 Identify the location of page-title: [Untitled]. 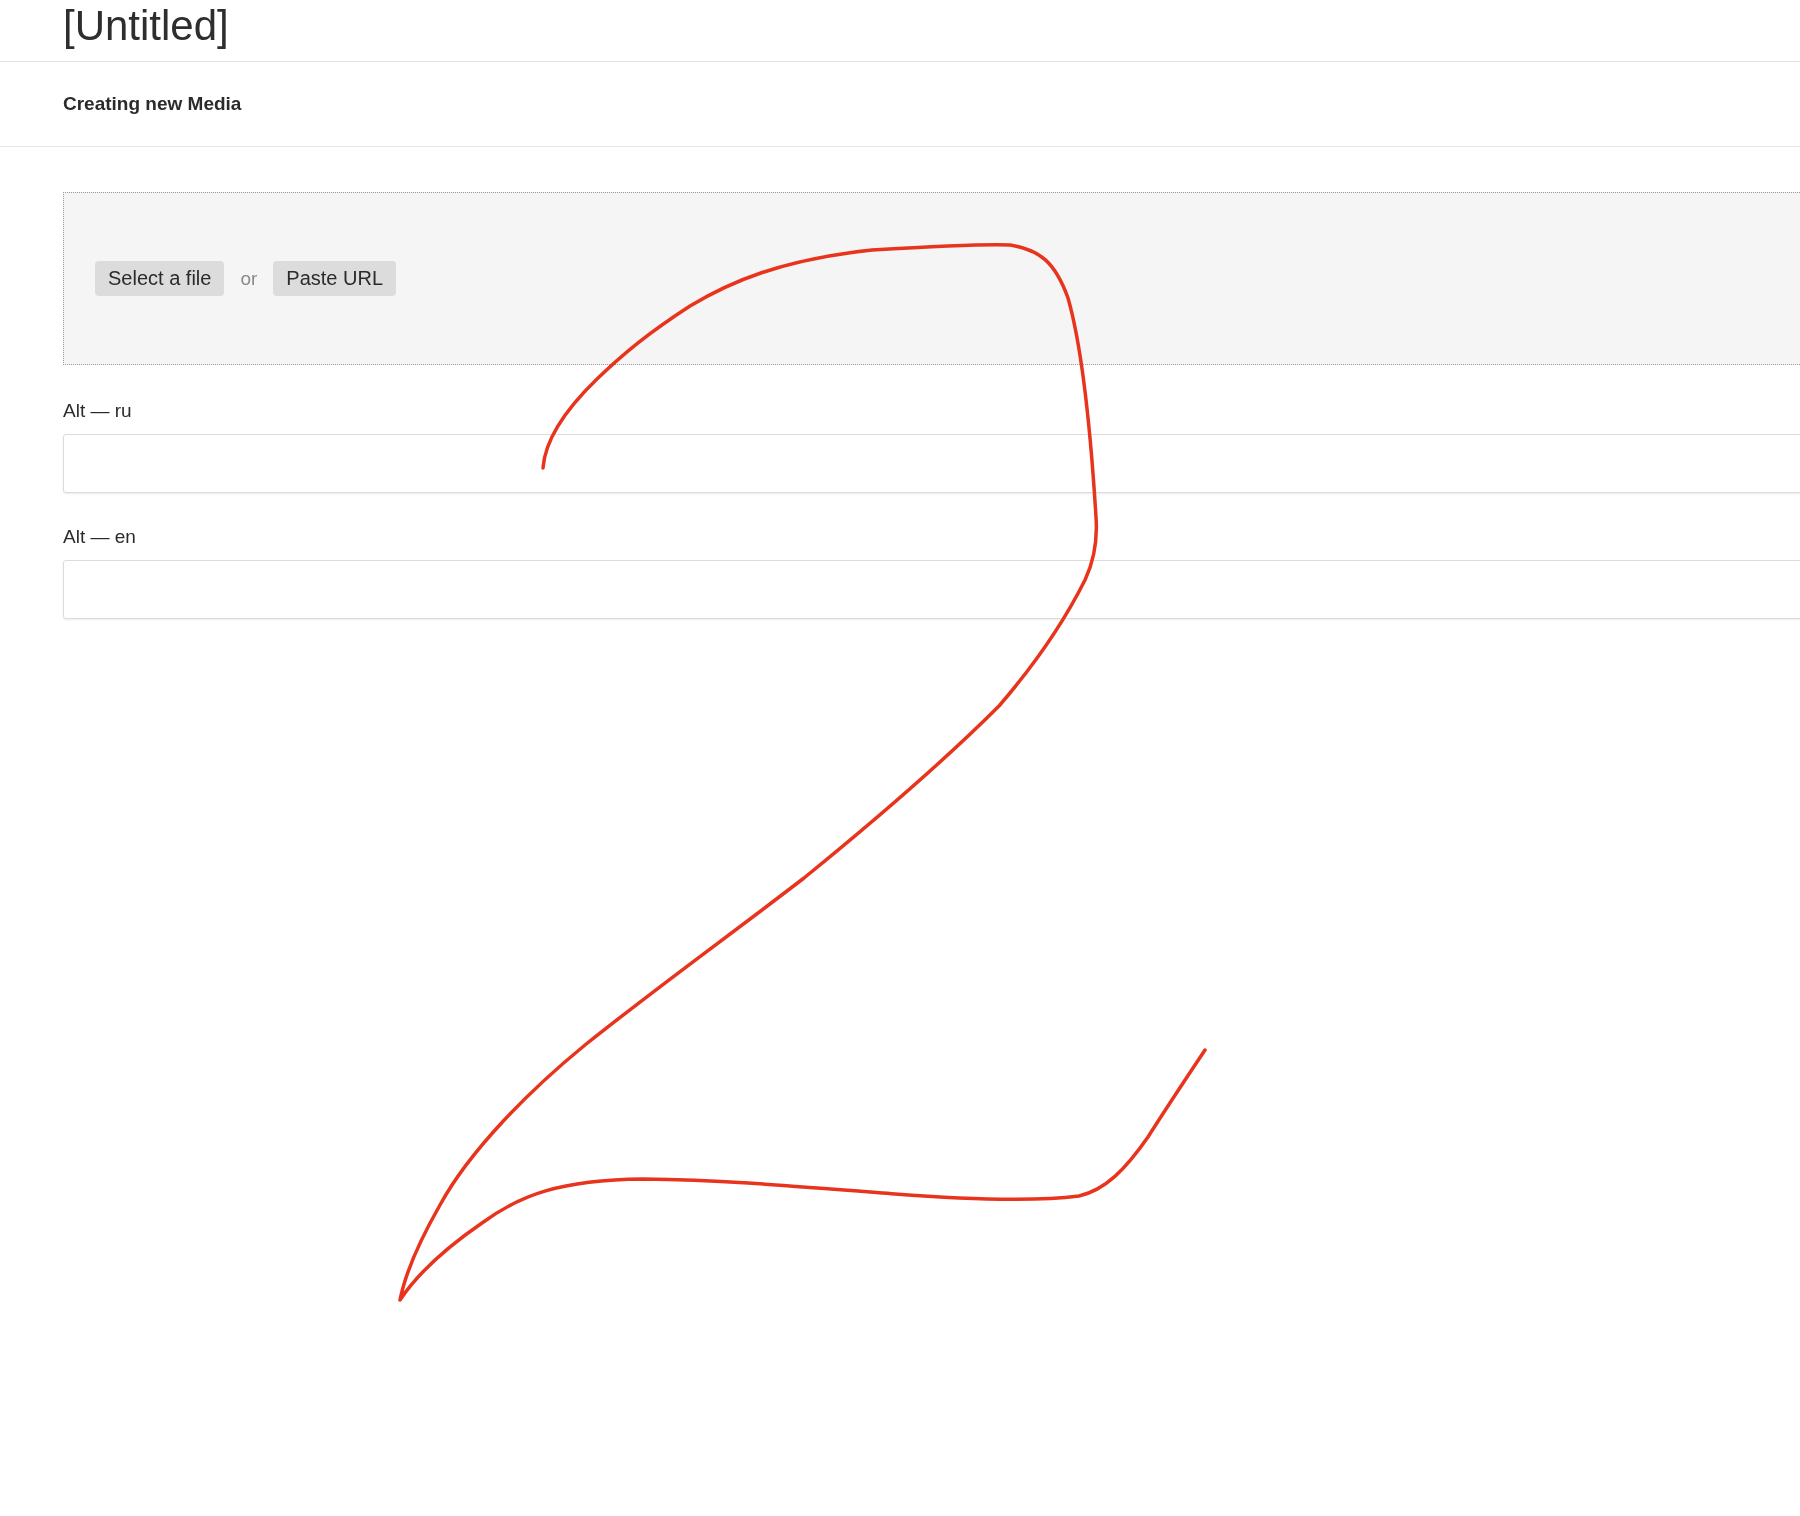
(146, 26).